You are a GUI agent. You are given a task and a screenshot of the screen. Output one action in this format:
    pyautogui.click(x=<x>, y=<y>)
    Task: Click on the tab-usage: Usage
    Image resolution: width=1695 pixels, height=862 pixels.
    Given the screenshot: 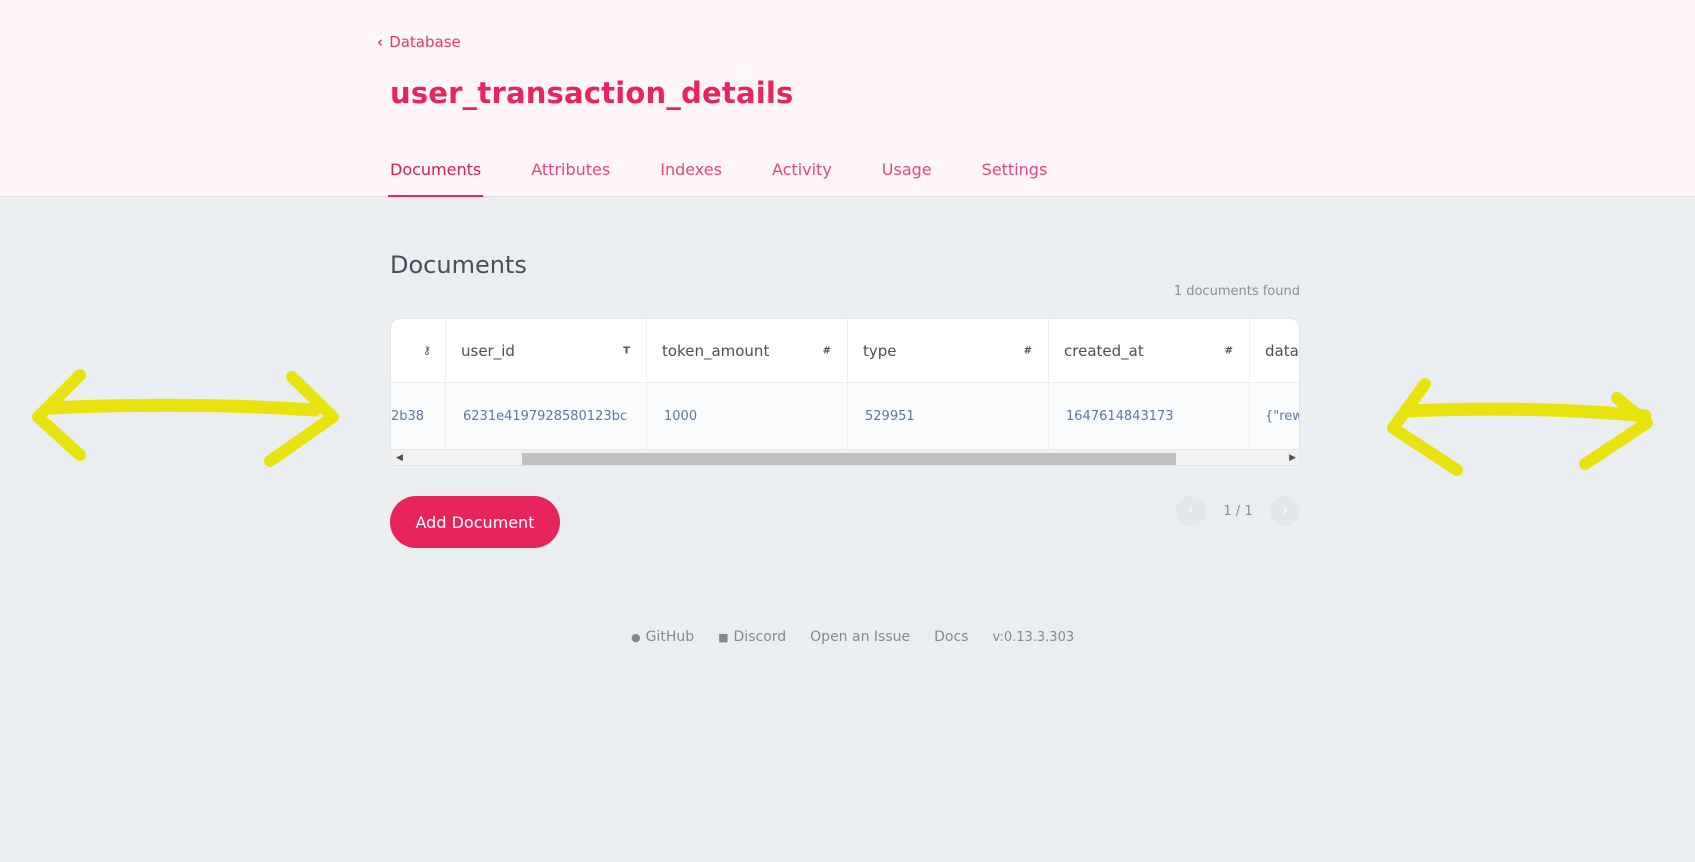 What is the action you would take?
    pyautogui.click(x=907, y=173)
    